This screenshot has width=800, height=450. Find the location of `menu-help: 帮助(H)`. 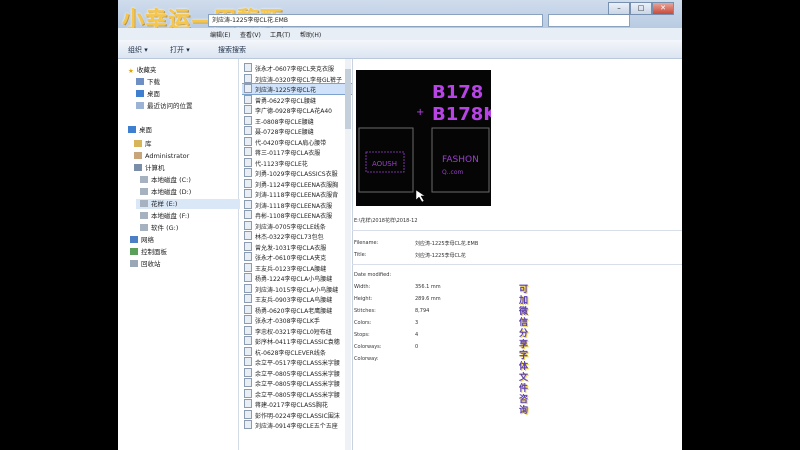

menu-help: 帮助(H) is located at coordinates (310, 34).